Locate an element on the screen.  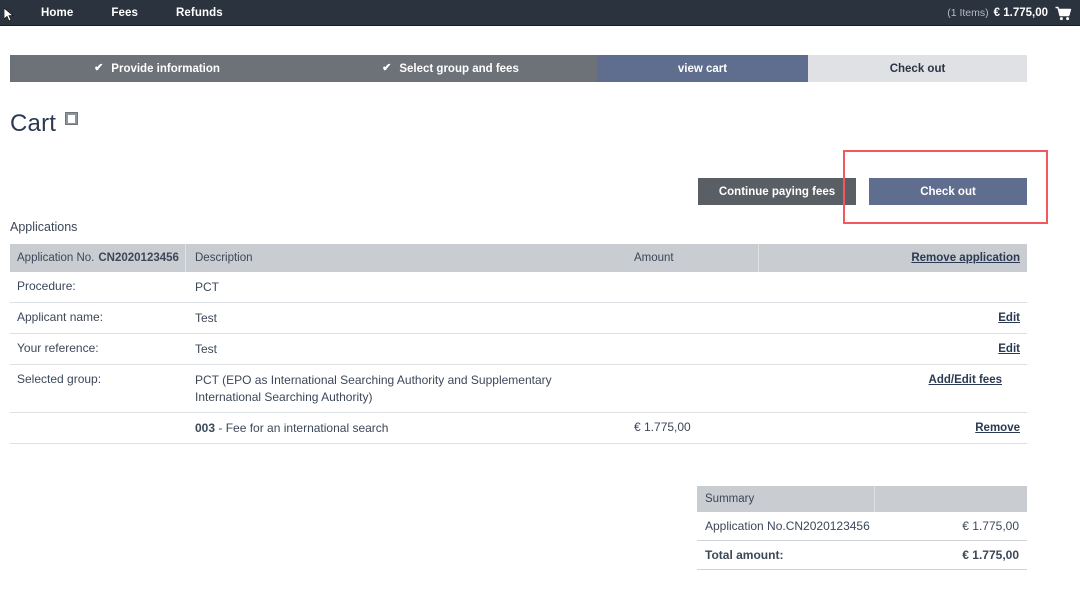
help-icon-glyph is located at coordinates (72, 118).